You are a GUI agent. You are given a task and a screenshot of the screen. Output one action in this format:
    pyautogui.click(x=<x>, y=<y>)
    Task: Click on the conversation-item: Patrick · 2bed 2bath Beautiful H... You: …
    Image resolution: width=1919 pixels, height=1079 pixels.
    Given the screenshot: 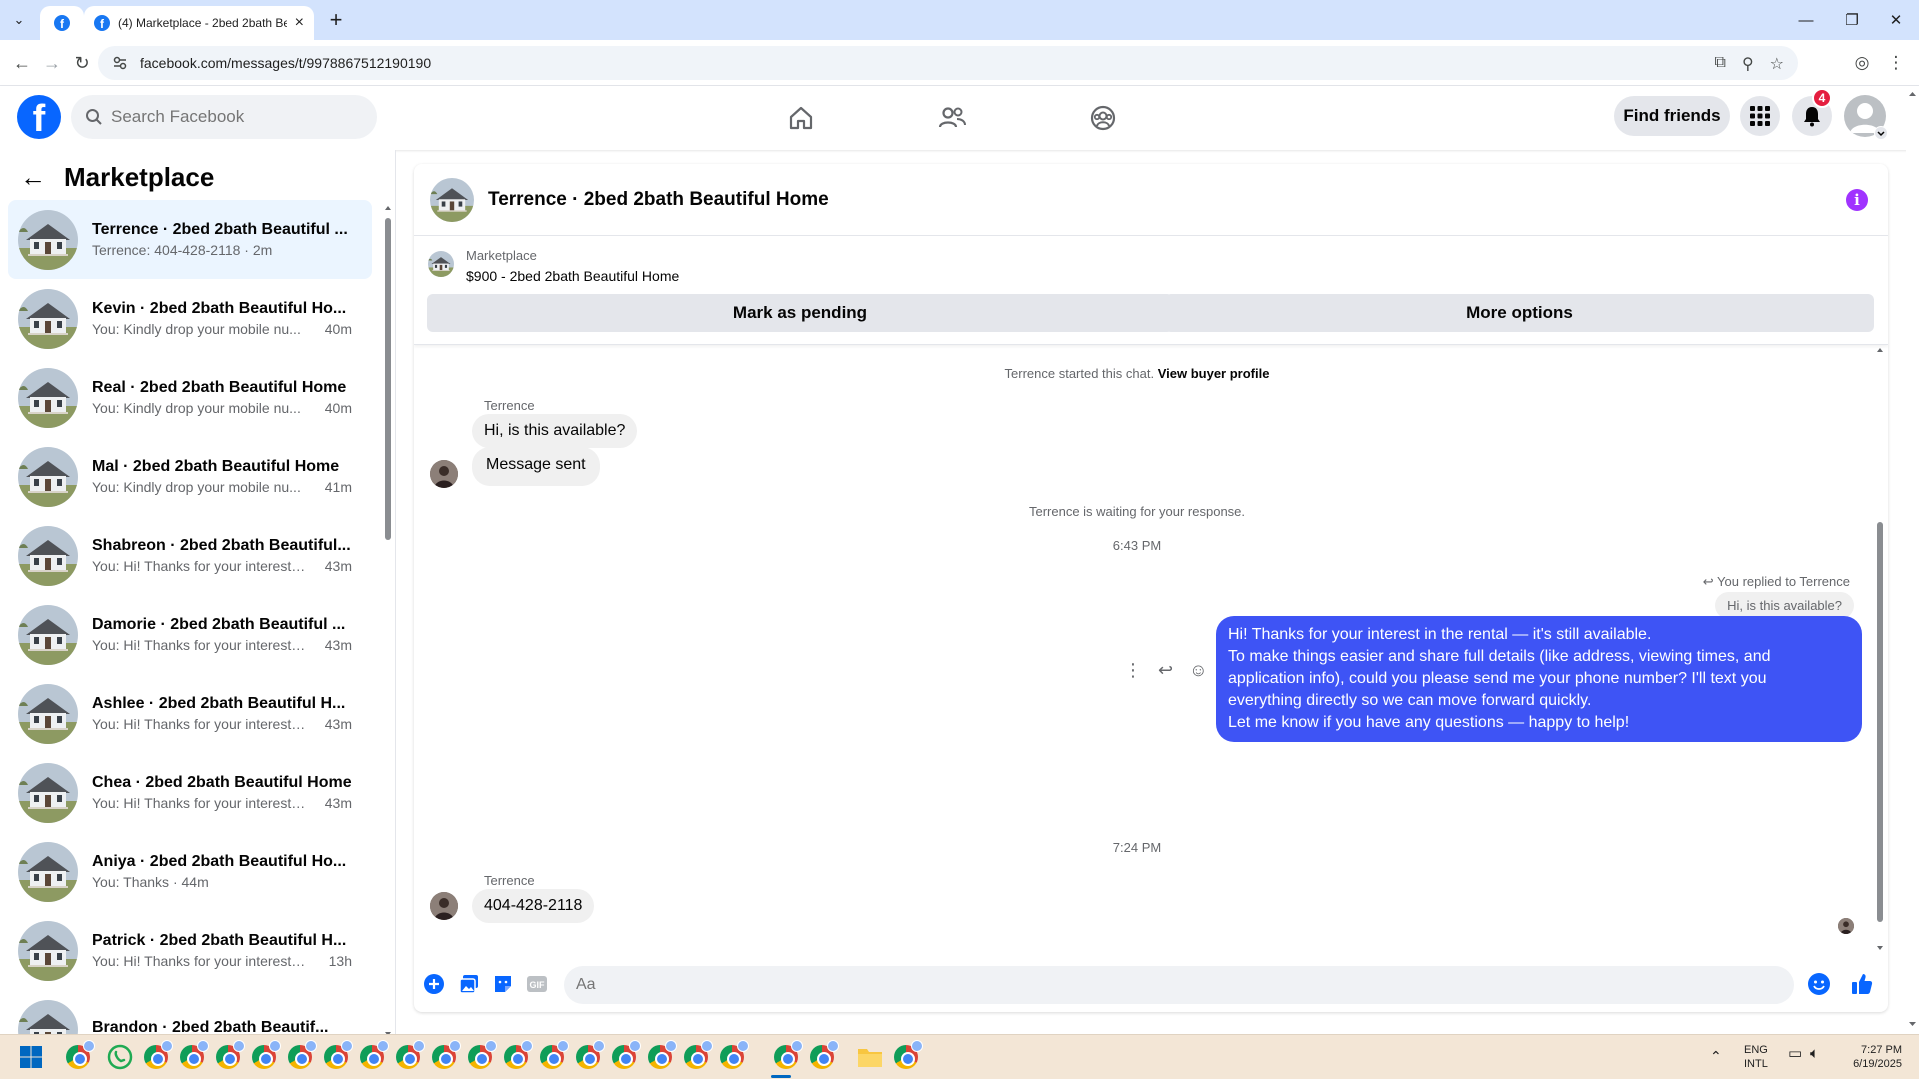 What is the action you would take?
    pyautogui.click(x=190, y=950)
    